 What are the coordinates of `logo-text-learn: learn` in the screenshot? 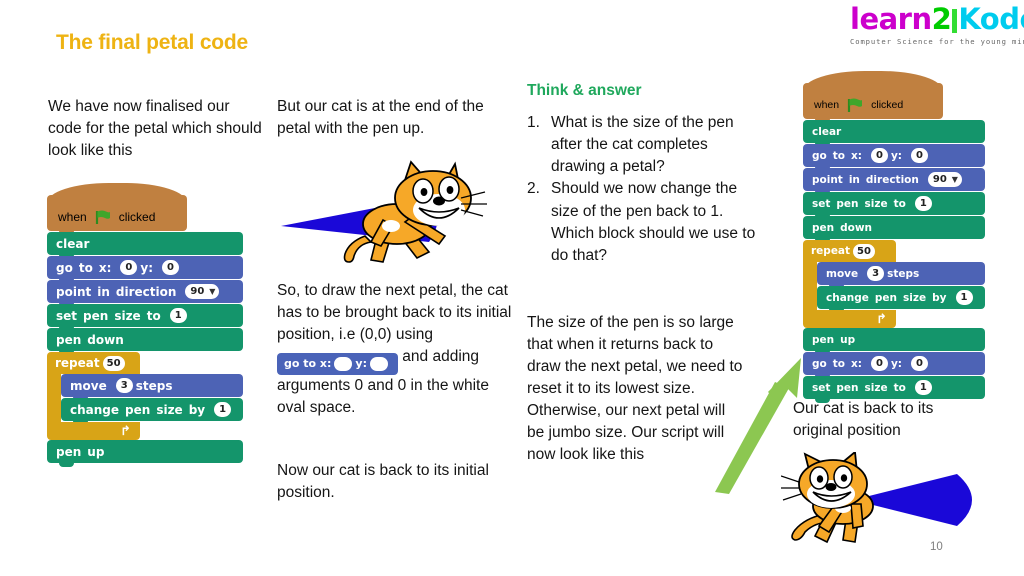 It's located at (891, 19).